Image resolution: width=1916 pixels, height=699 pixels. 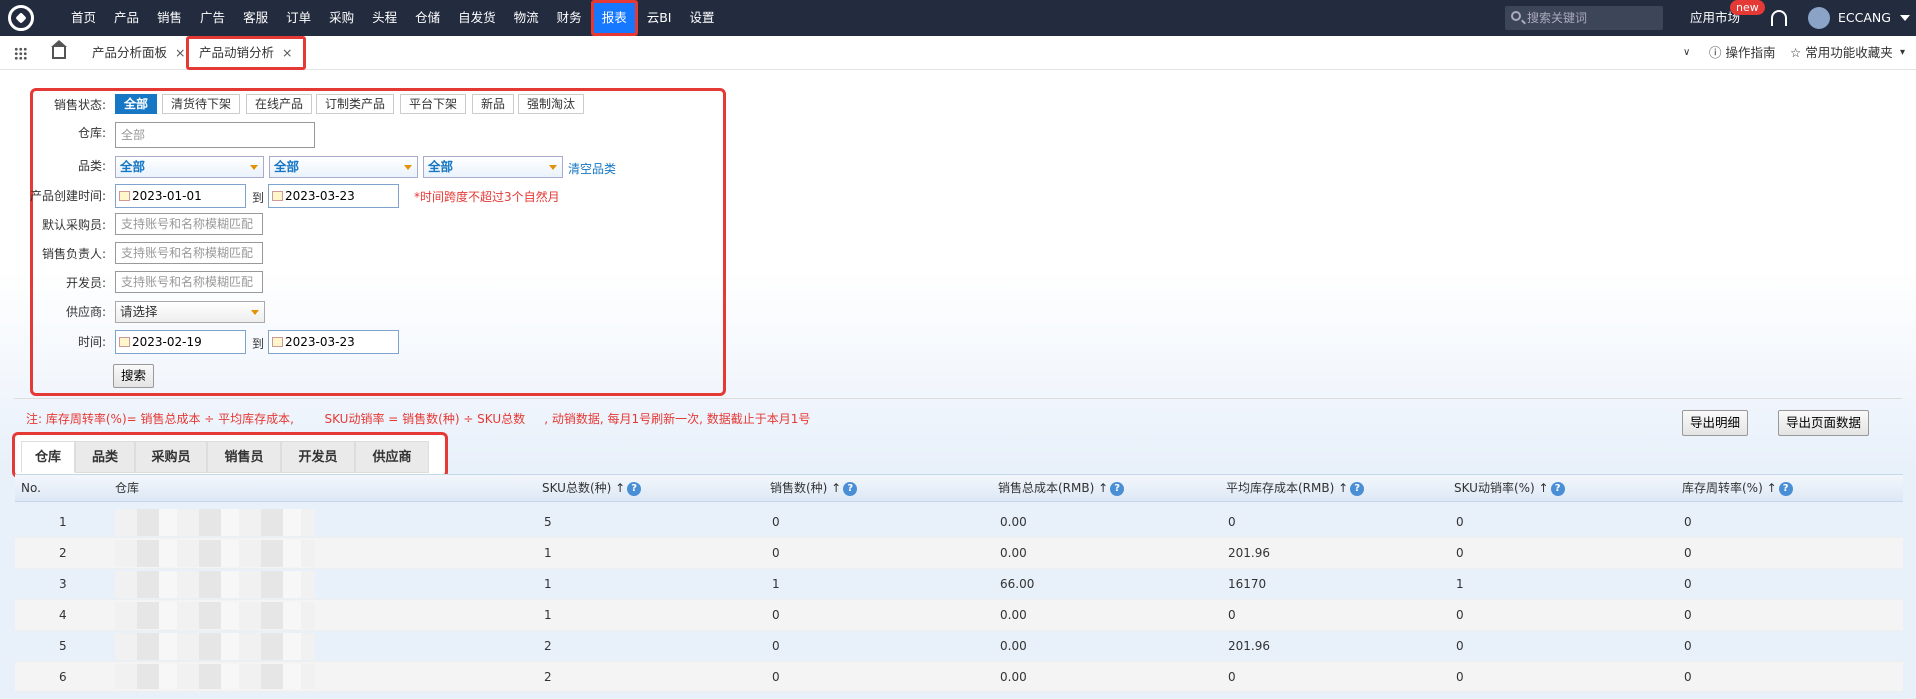 I want to click on nav-item-self-shipping: 自发货, so click(x=477, y=18).